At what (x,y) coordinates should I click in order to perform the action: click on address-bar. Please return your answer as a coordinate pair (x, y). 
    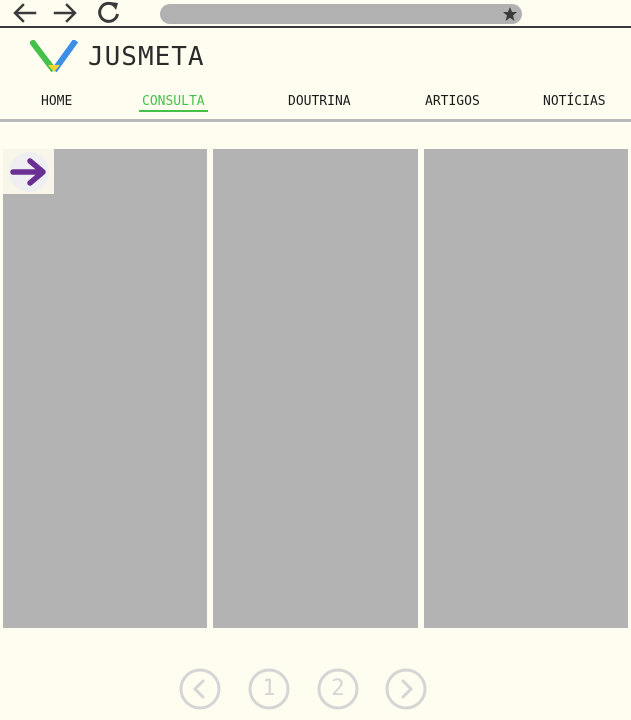
    Looking at the image, I should click on (341, 14).